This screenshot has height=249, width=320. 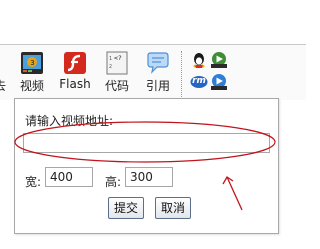 I want to click on flash-icon, so click(x=75, y=63).